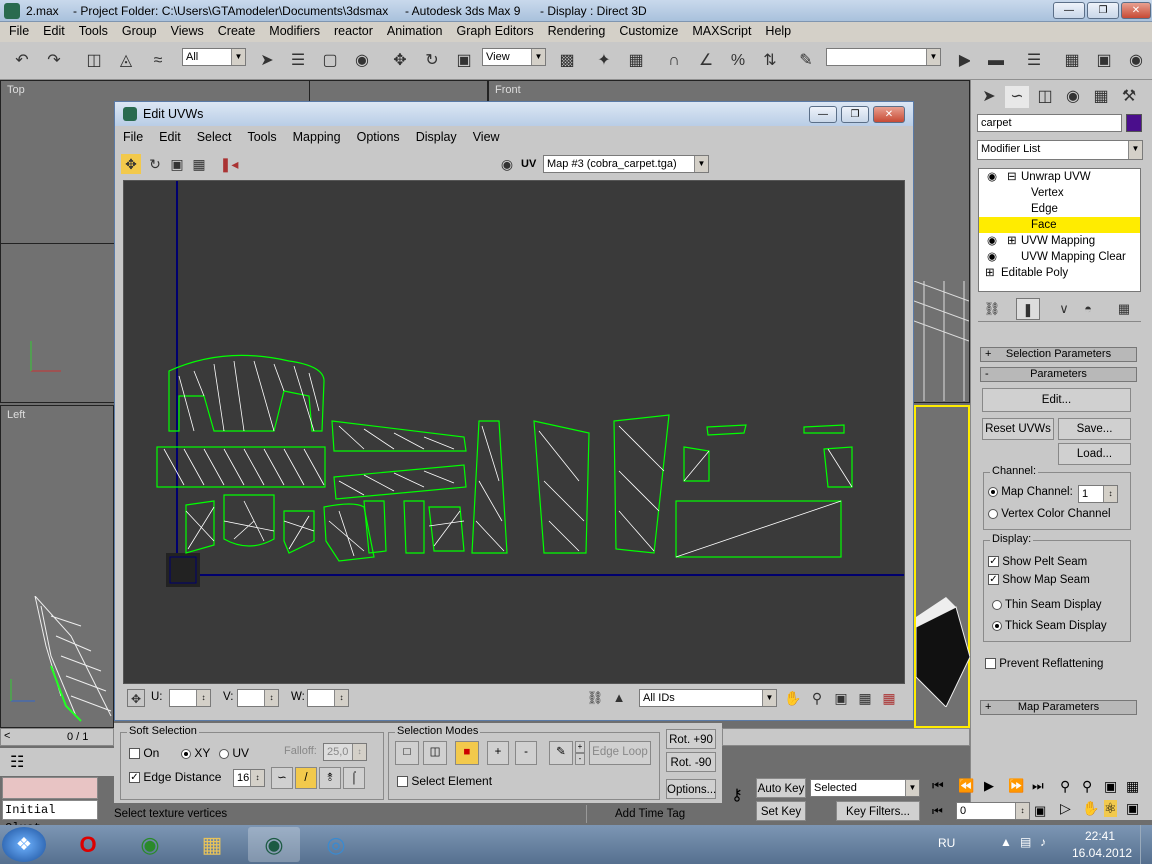 The height and width of the screenshot is (864, 1152). What do you see at coordinates (1065, 808) in the screenshot?
I see `fov-icon: ▷` at bounding box center [1065, 808].